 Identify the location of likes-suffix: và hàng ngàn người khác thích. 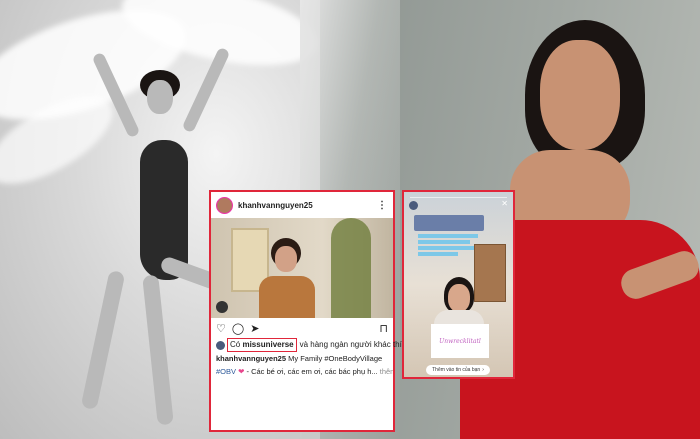
(355, 345).